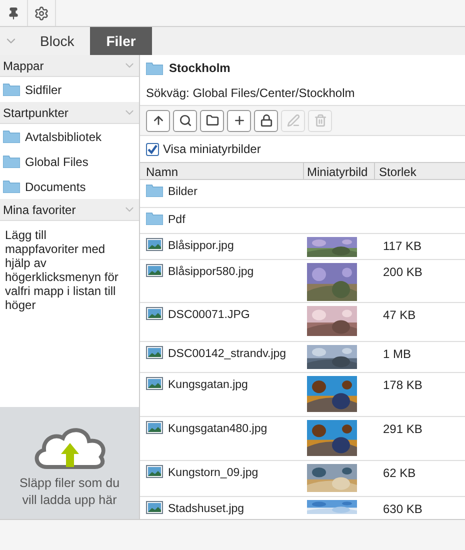  I want to click on table-cell: Stadshuset.jpg, so click(222, 508).